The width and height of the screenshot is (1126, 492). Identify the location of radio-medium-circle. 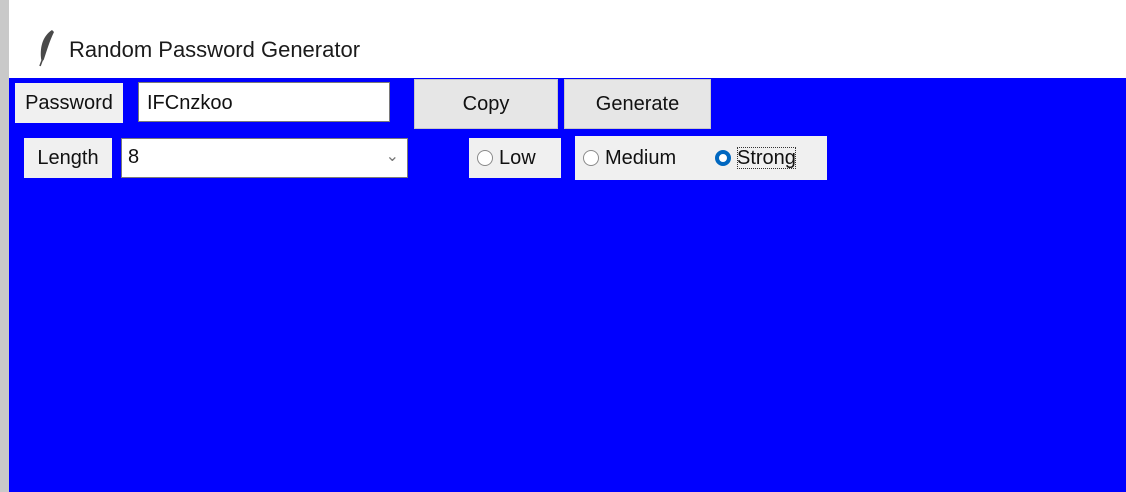
(591, 158).